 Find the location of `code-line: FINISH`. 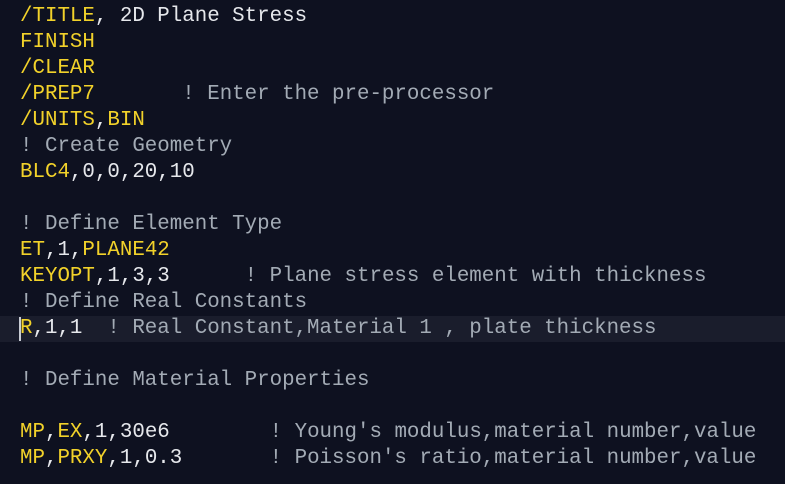

code-line: FINISH is located at coordinates (392, 43).